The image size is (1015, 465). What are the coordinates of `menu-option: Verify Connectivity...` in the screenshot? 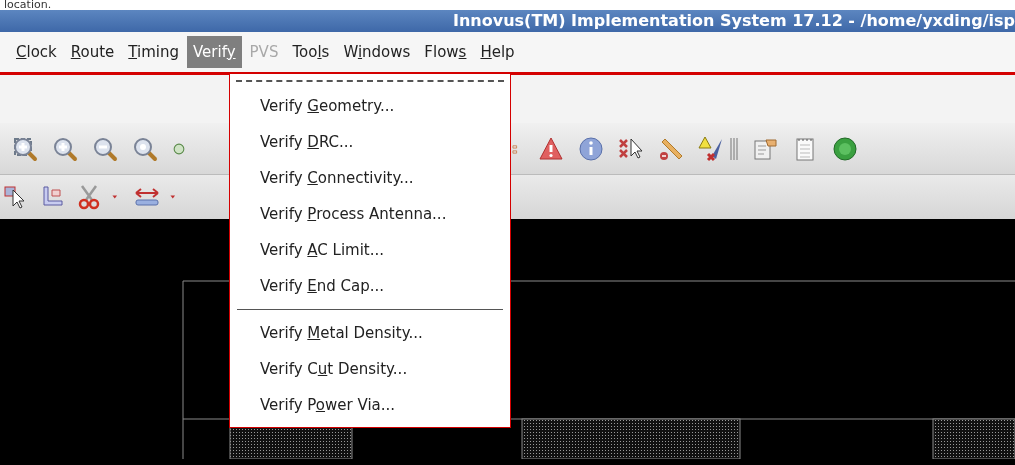 It's located at (370, 178).